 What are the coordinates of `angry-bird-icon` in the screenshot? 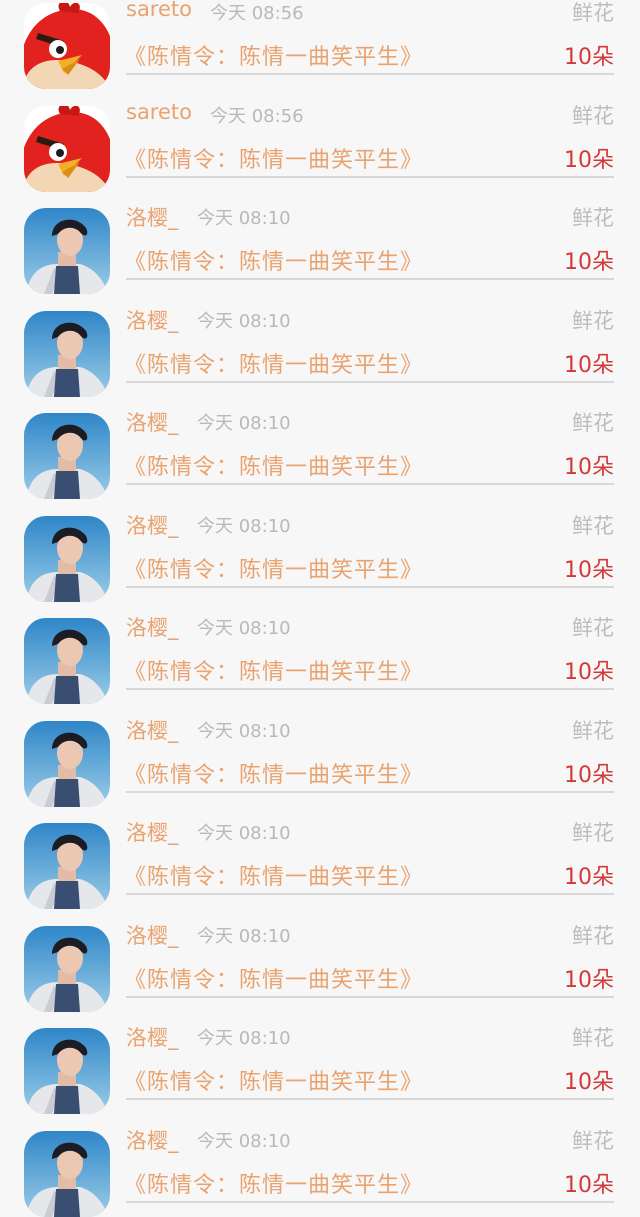 It's located at (67, 46).